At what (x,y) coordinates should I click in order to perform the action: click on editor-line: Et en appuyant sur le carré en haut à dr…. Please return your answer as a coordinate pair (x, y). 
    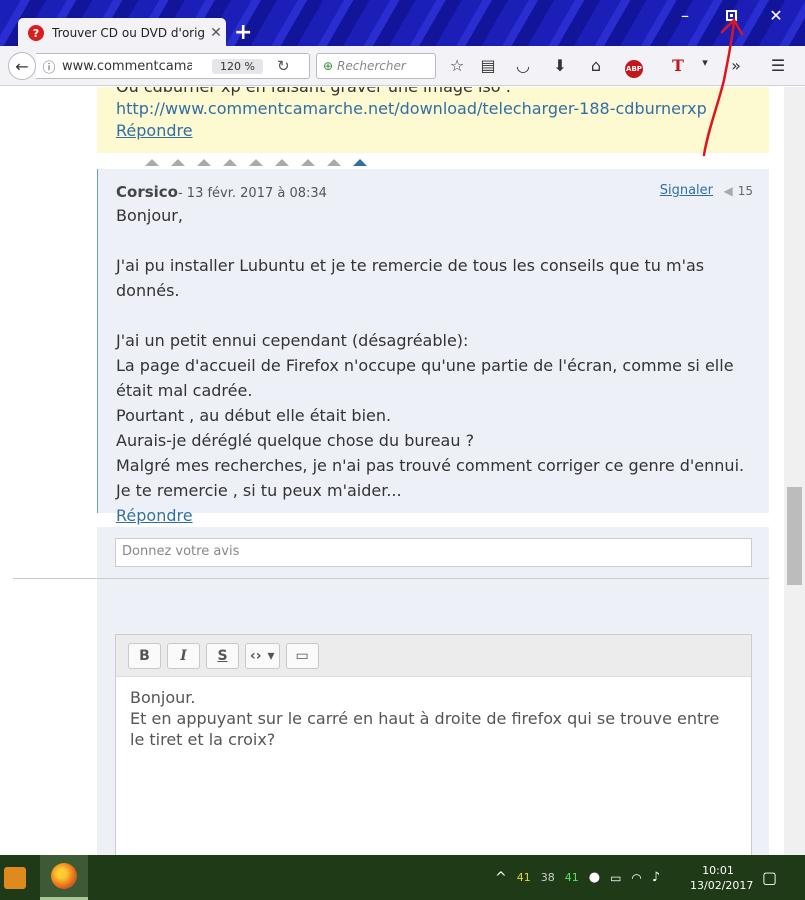
    Looking at the image, I should click on (425, 729).